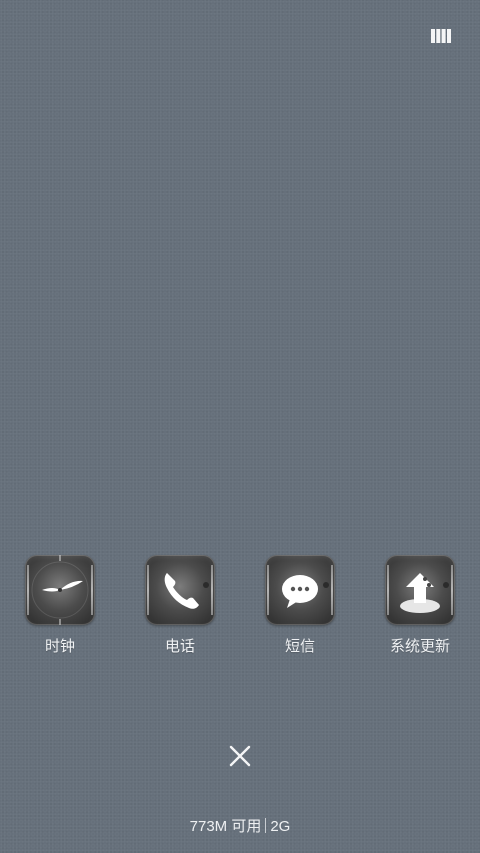  Describe the element at coordinates (299, 646) in the screenshot. I see `app-label: 短信` at that location.